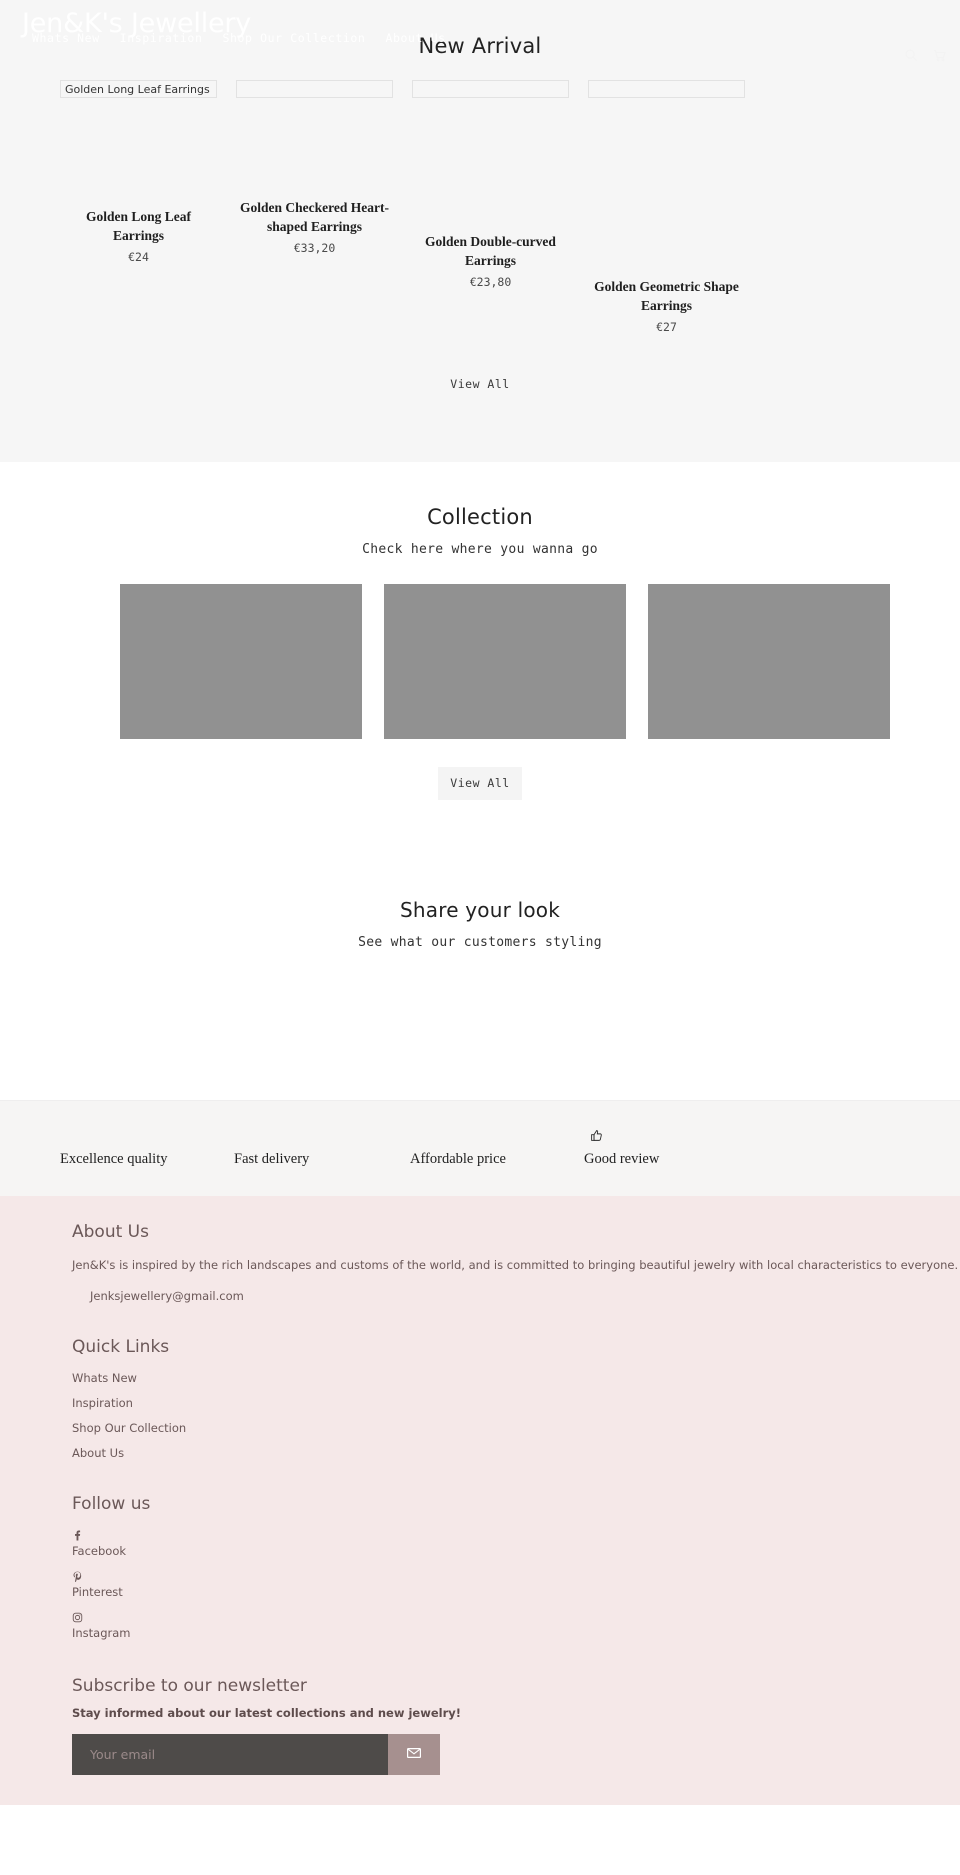  Describe the element at coordinates (516, 1453) in the screenshot. I see `footer-link-about-us: About Us` at that location.